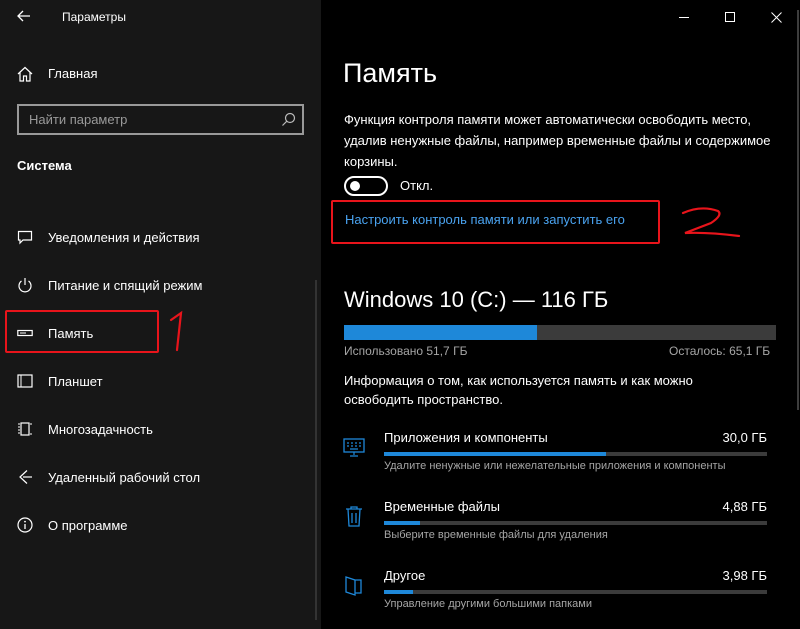 Image resolution: width=800 pixels, height=629 pixels. What do you see at coordinates (25, 74) in the screenshot?
I see `home-icon` at bounding box center [25, 74].